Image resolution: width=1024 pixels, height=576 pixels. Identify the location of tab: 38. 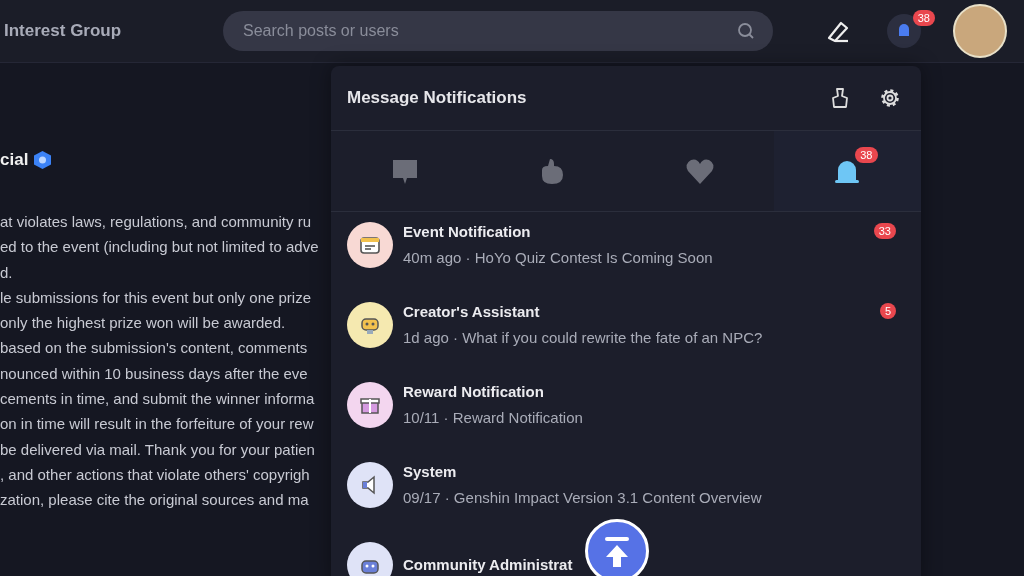
(847, 171).